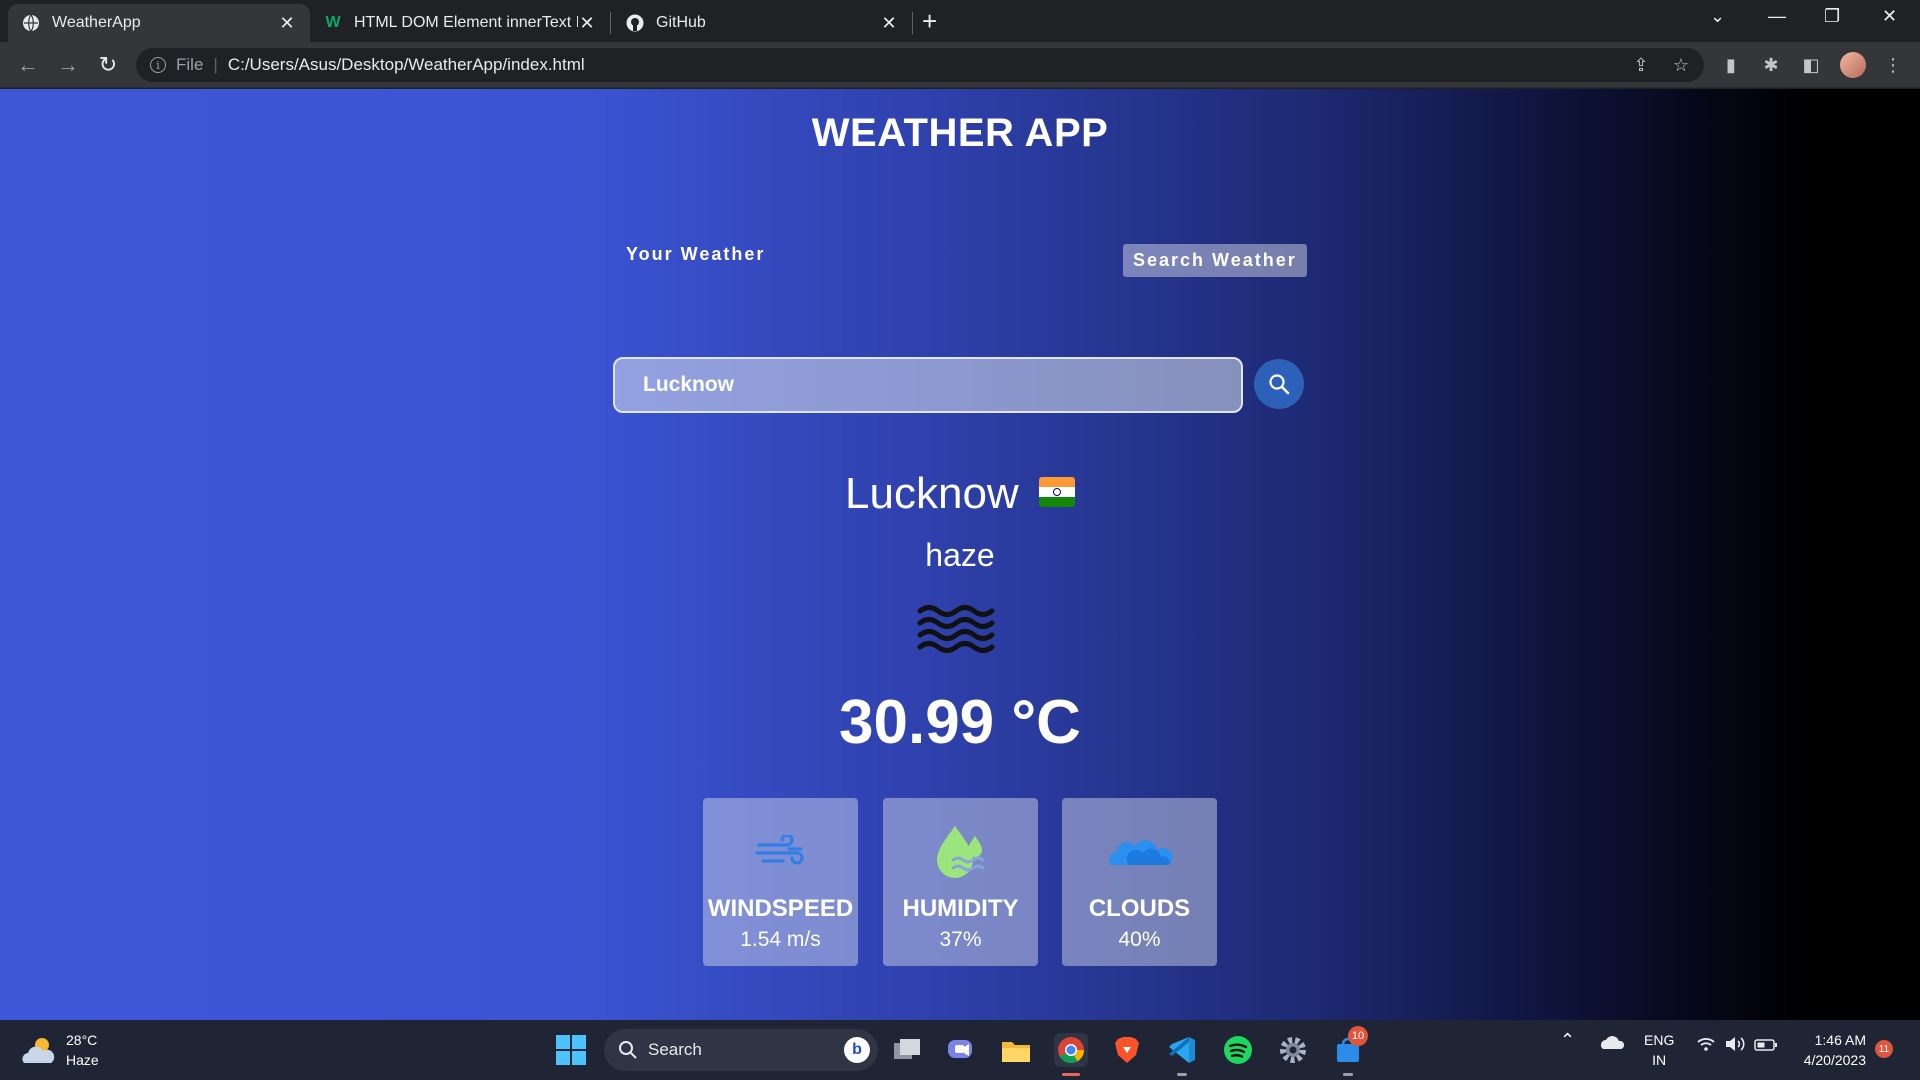 The width and height of the screenshot is (1920, 1080). Describe the element at coordinates (762, 23) in the screenshot. I see `tab-github: GitHub ✕` at that location.